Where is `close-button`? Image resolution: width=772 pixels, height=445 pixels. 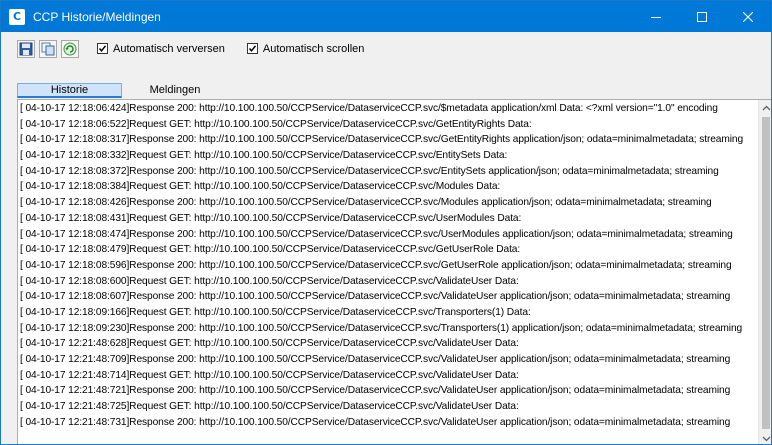 close-button is located at coordinates (748, 16).